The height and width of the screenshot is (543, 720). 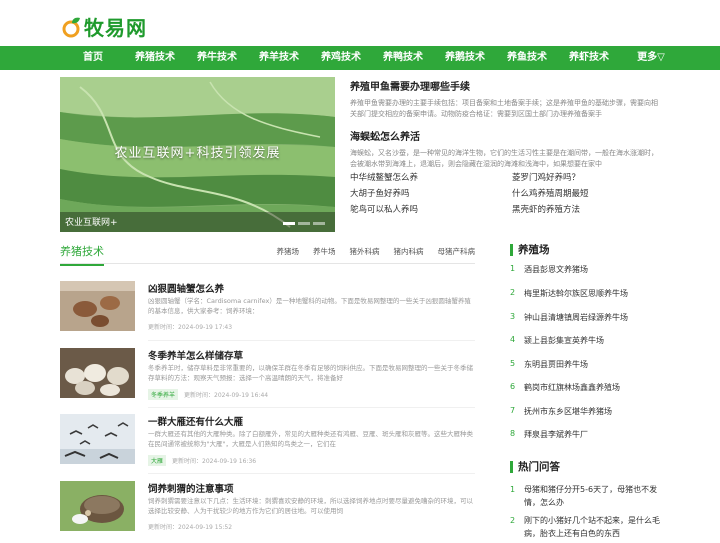 I want to click on rank-number: 3, so click(x=513, y=316).